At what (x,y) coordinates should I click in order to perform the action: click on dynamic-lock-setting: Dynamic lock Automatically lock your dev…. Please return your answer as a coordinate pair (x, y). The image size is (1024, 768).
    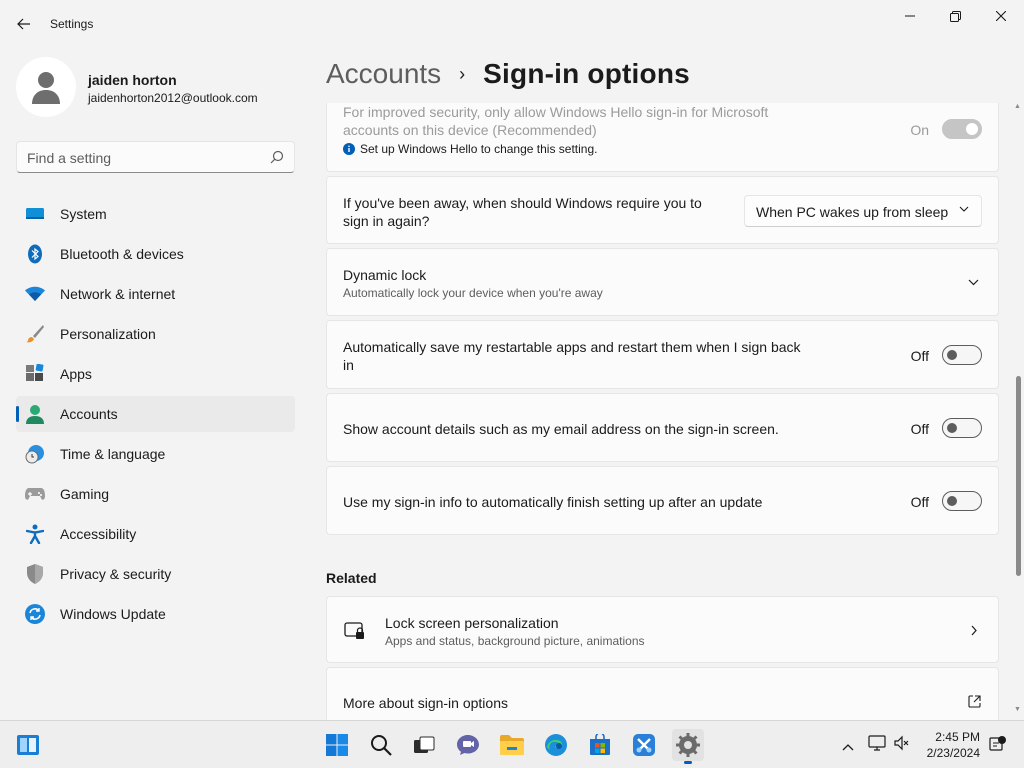
    Looking at the image, I should click on (662, 282).